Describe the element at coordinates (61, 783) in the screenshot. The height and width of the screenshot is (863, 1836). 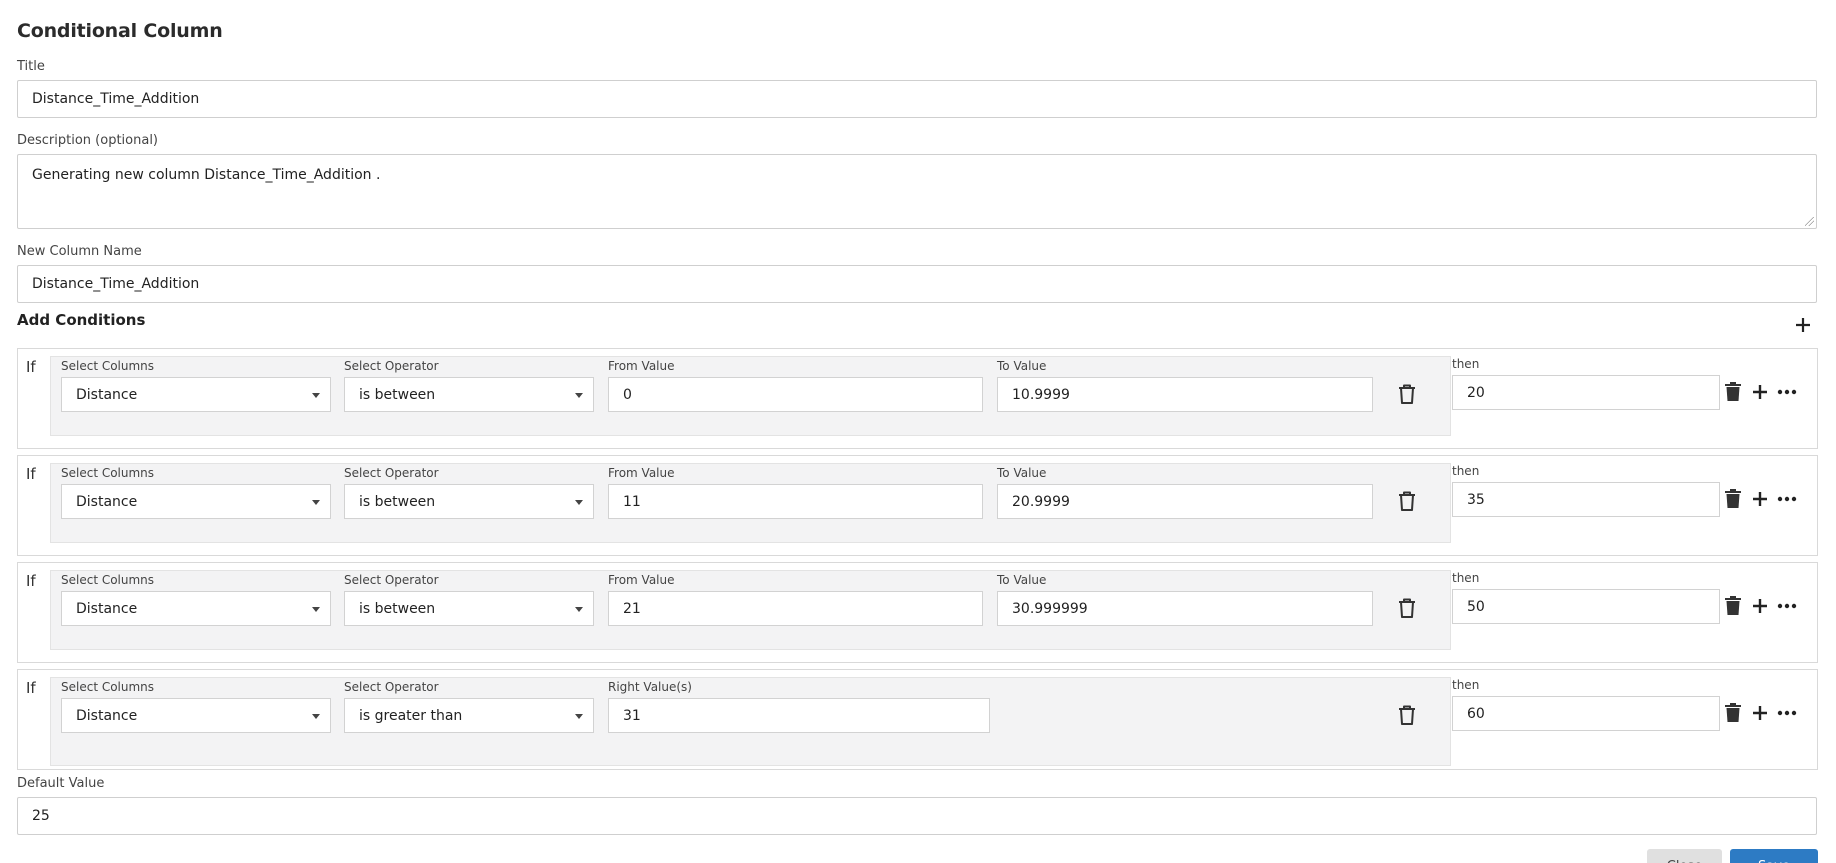
I see `default-value-label: Default Value` at that location.